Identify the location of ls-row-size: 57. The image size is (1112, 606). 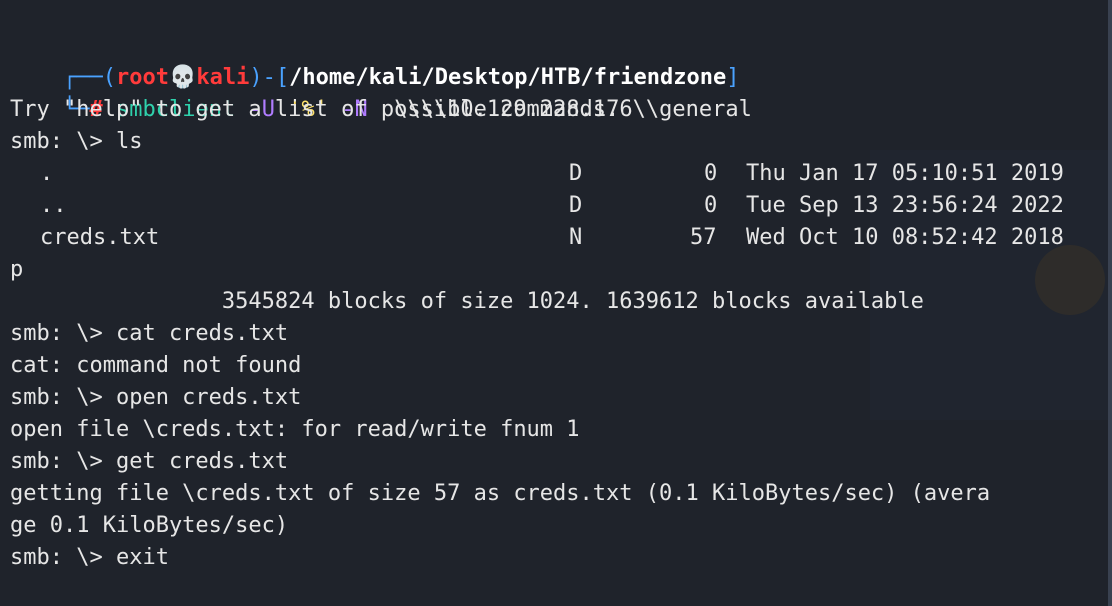
(703, 237).